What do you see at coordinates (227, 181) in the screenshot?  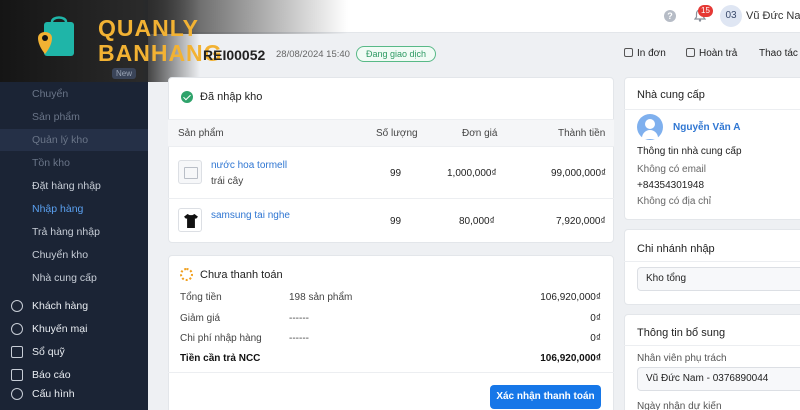 I see `product-variant: trái cây` at bounding box center [227, 181].